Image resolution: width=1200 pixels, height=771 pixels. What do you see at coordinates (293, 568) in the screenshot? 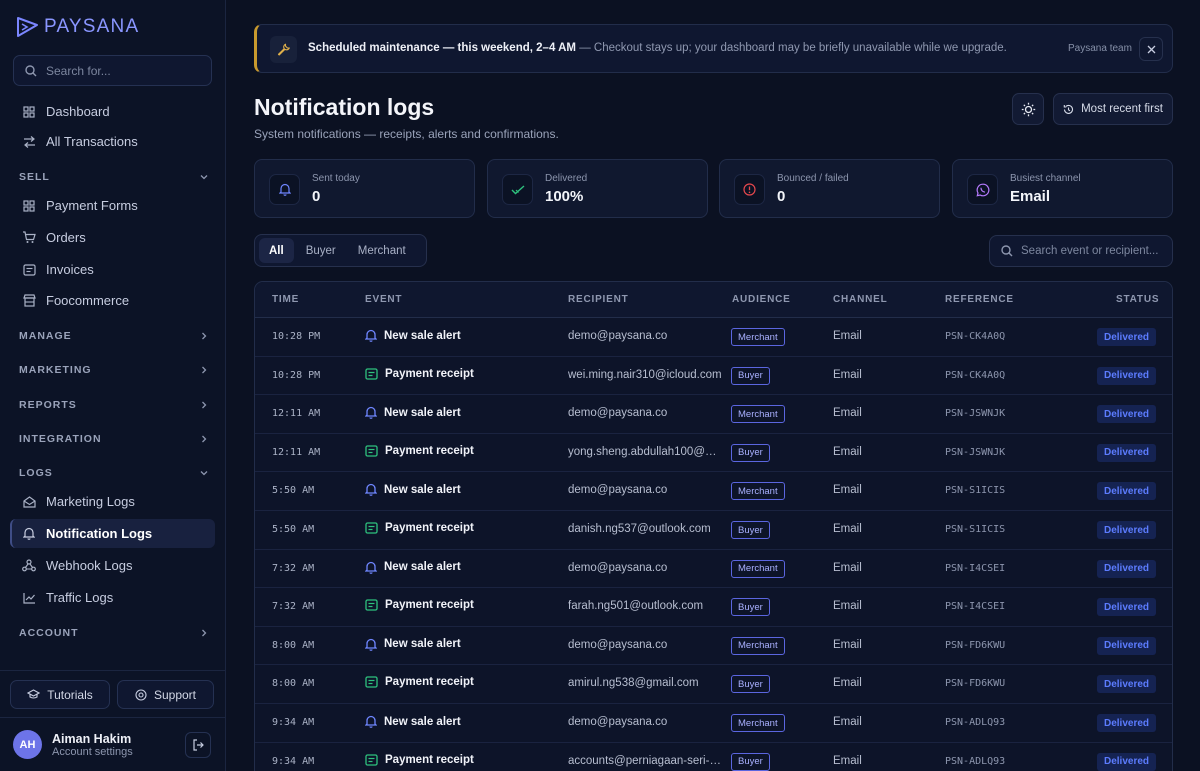
I see `cell-time: 7:32 AM` at bounding box center [293, 568].